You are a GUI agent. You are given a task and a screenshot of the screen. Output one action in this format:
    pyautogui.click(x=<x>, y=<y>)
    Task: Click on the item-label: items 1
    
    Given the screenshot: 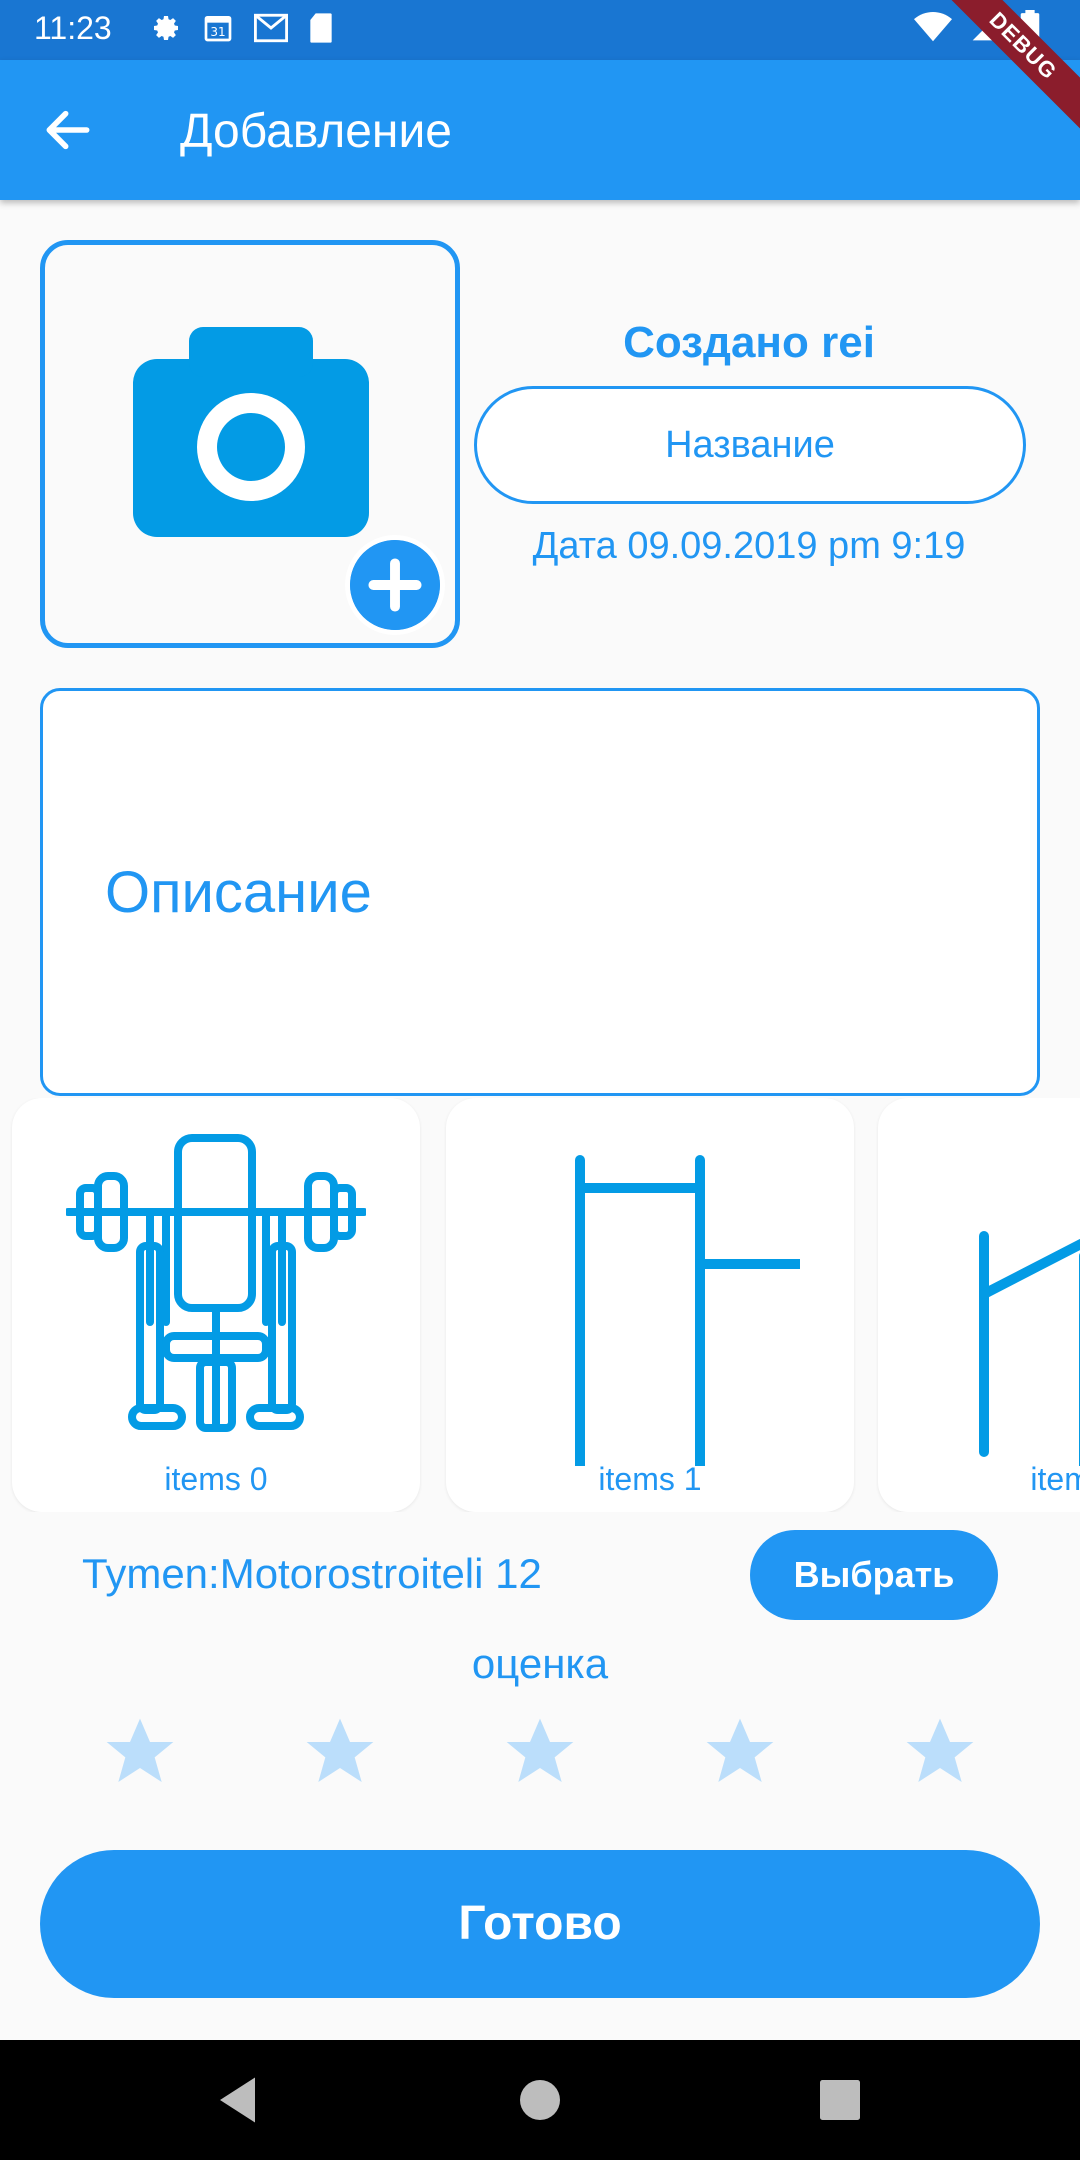 What is the action you would take?
    pyautogui.click(x=650, y=1479)
    